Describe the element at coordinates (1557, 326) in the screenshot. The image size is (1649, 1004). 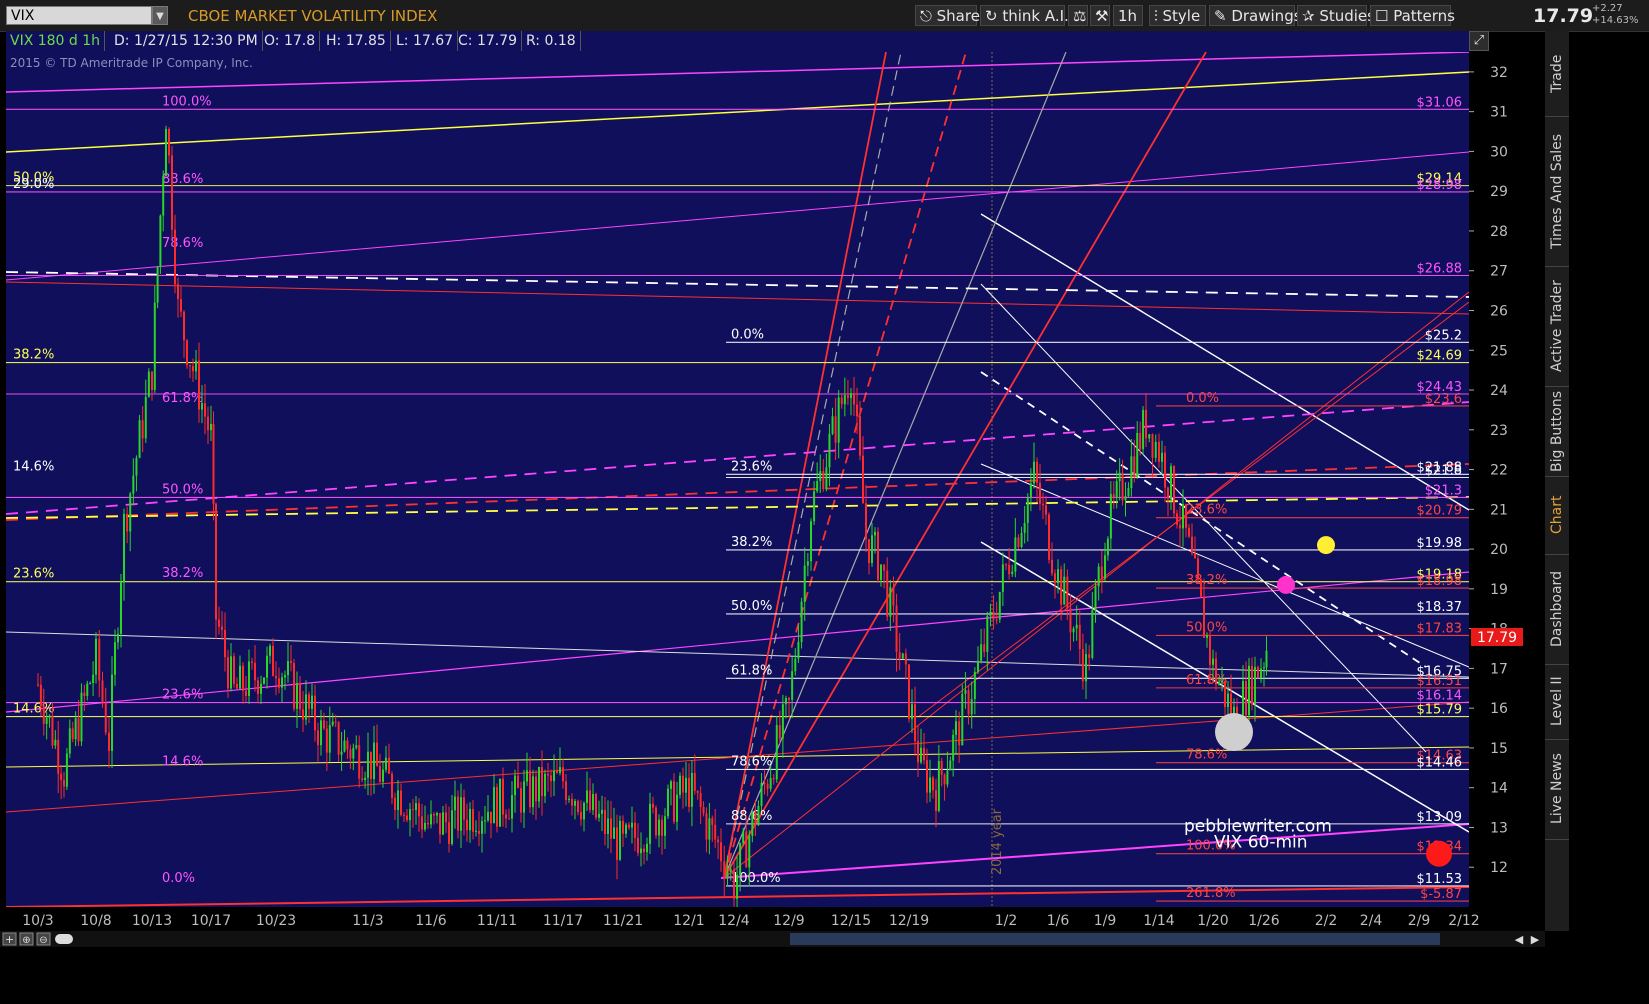
I see `side-tab-active-trader: Active Trader` at that location.